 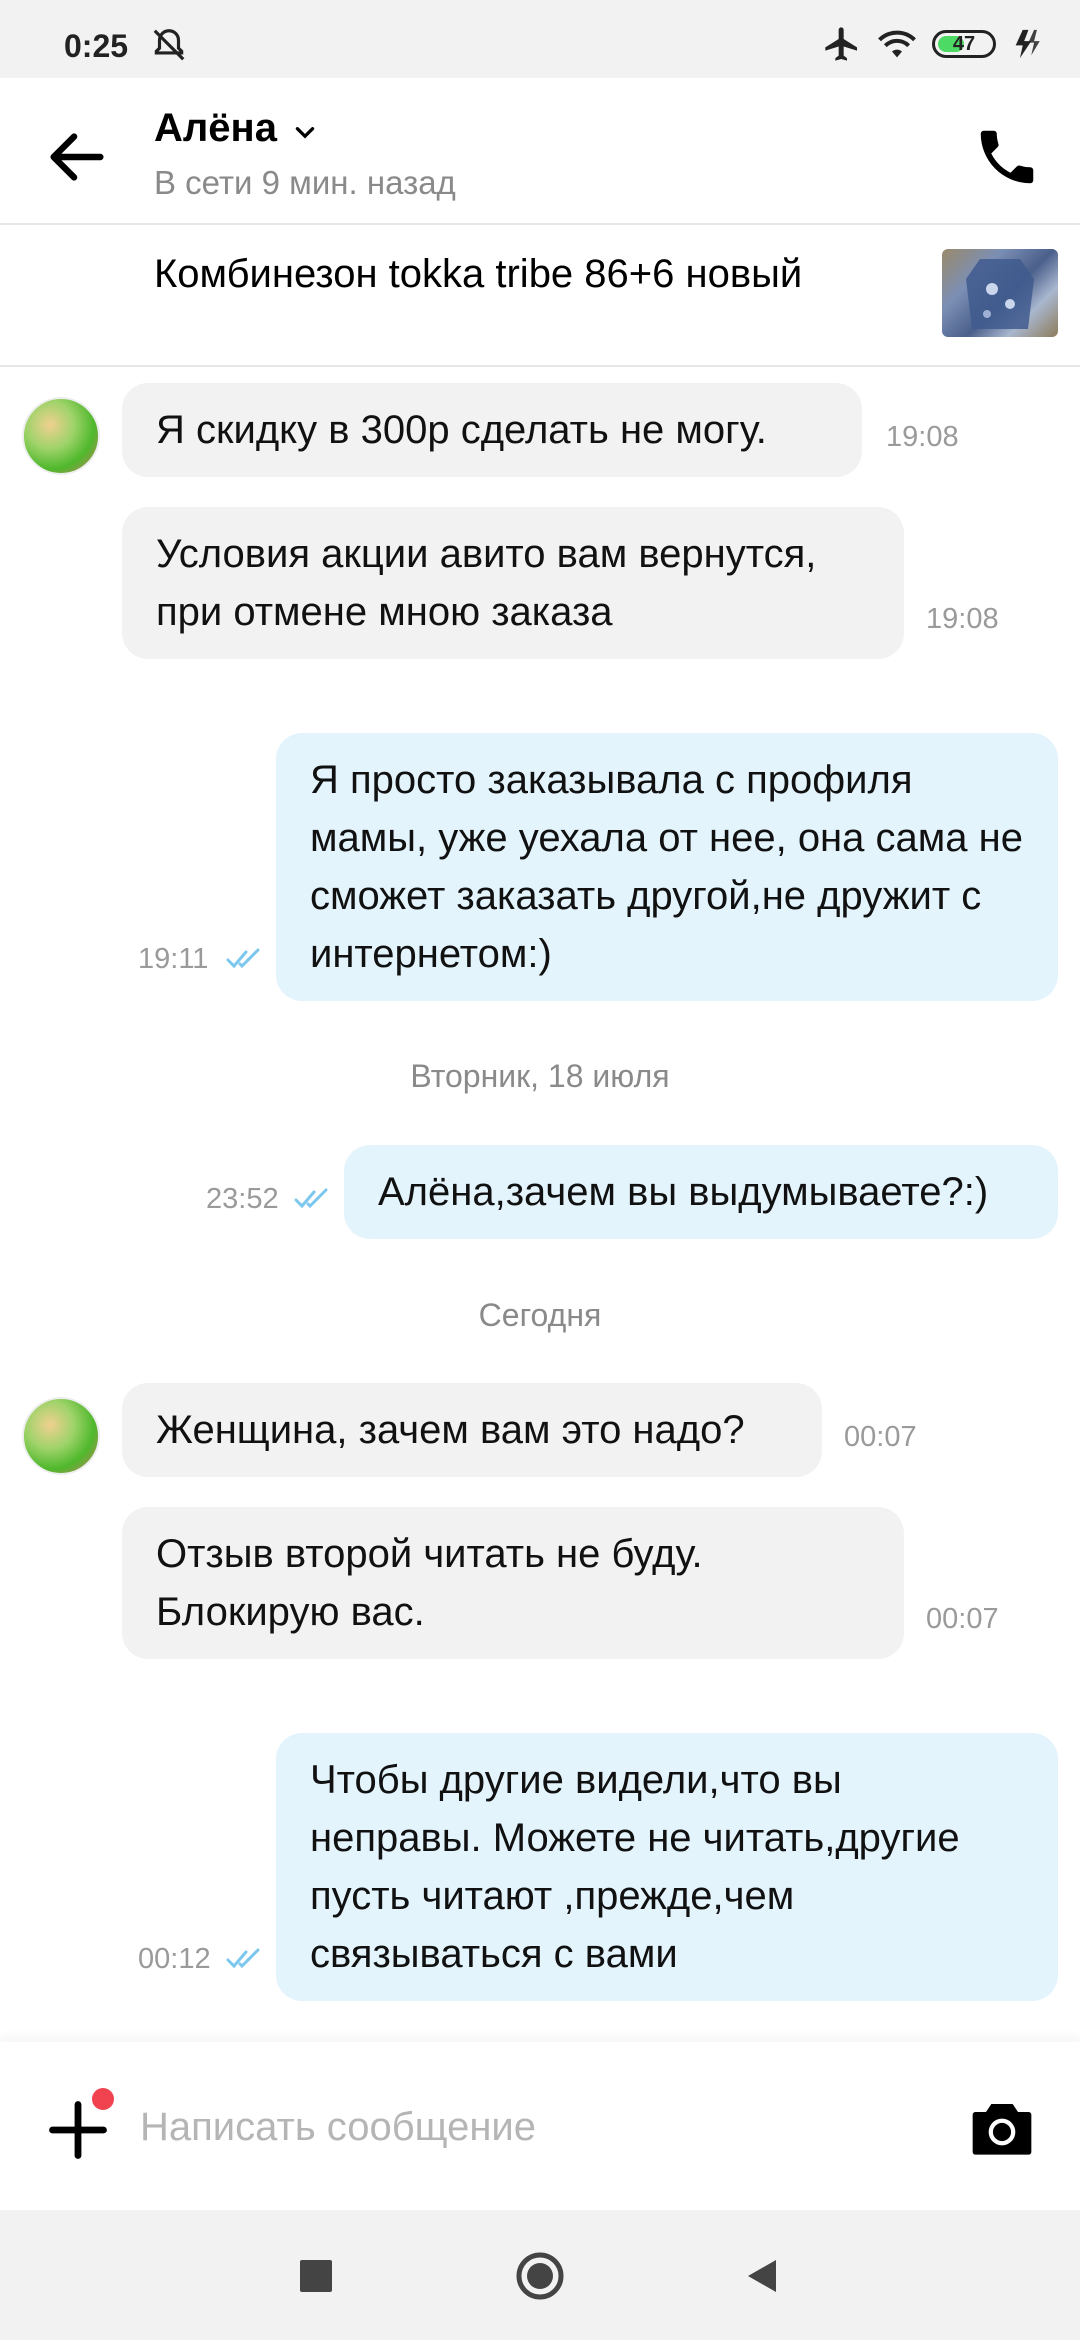 What do you see at coordinates (169, 45) in the screenshot?
I see `bell-muted-icon` at bounding box center [169, 45].